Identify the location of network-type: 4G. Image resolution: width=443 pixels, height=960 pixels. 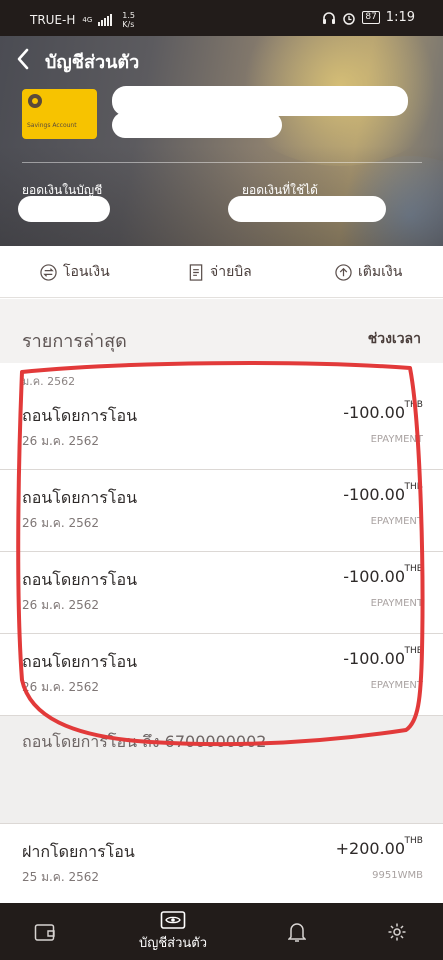
(87, 20).